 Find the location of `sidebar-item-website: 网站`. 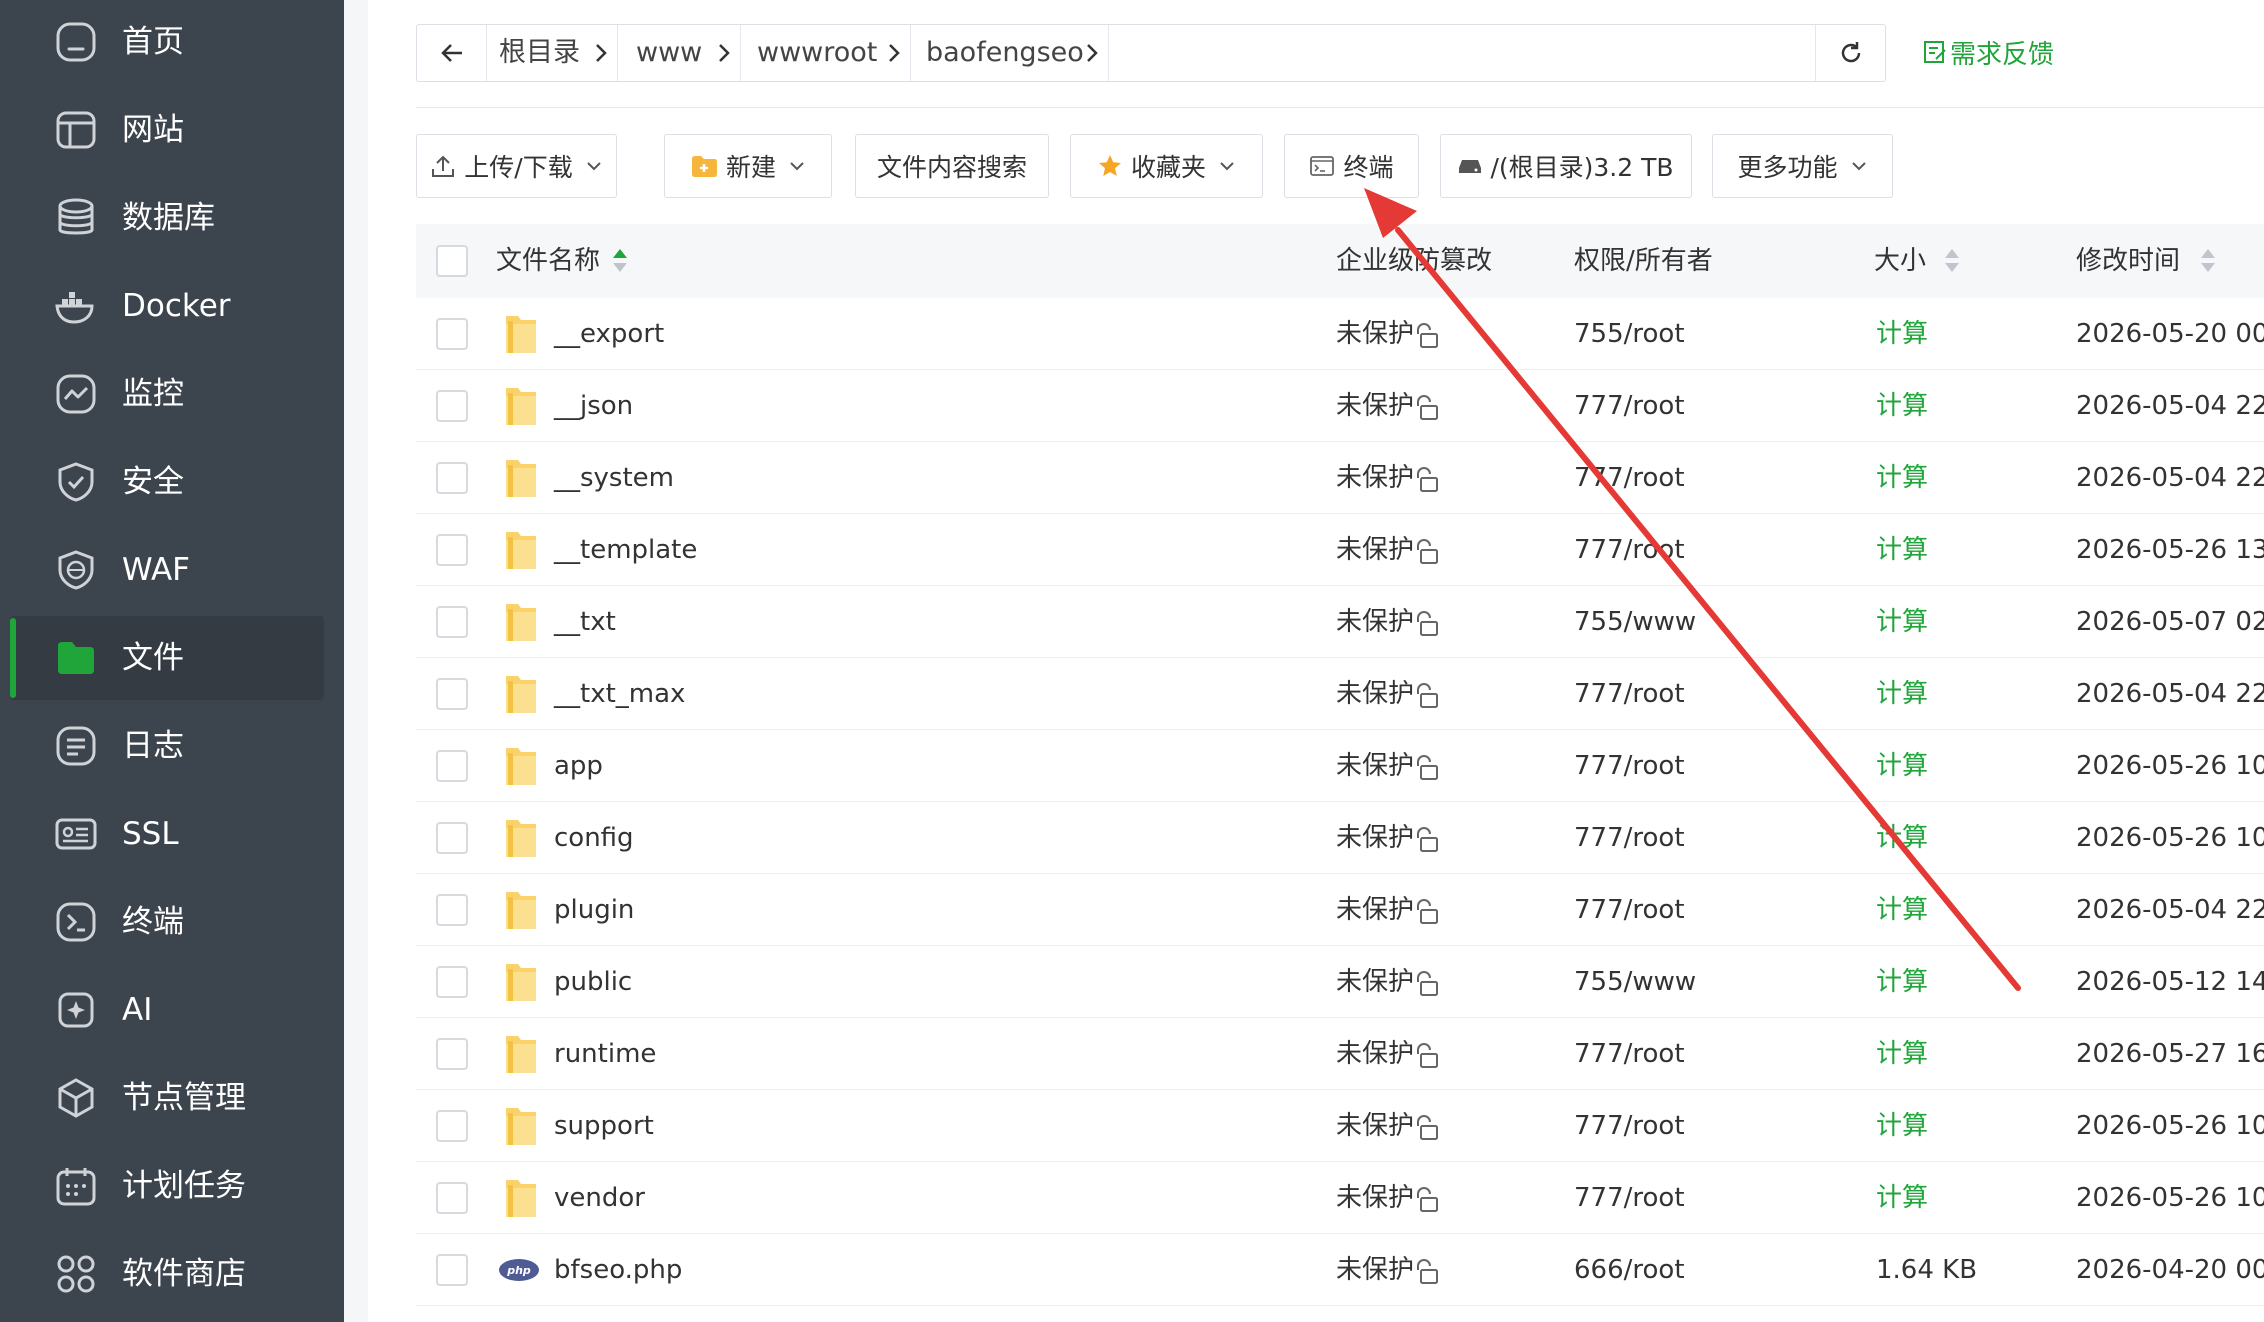

sidebar-item-website: 网站 is located at coordinates (167, 130).